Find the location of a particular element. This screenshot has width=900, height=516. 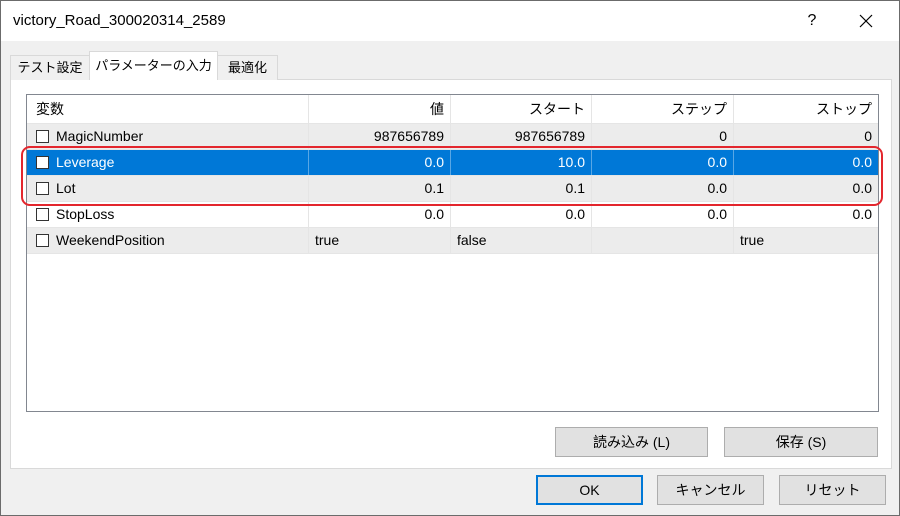

parameter-value: true is located at coordinates (380, 240).